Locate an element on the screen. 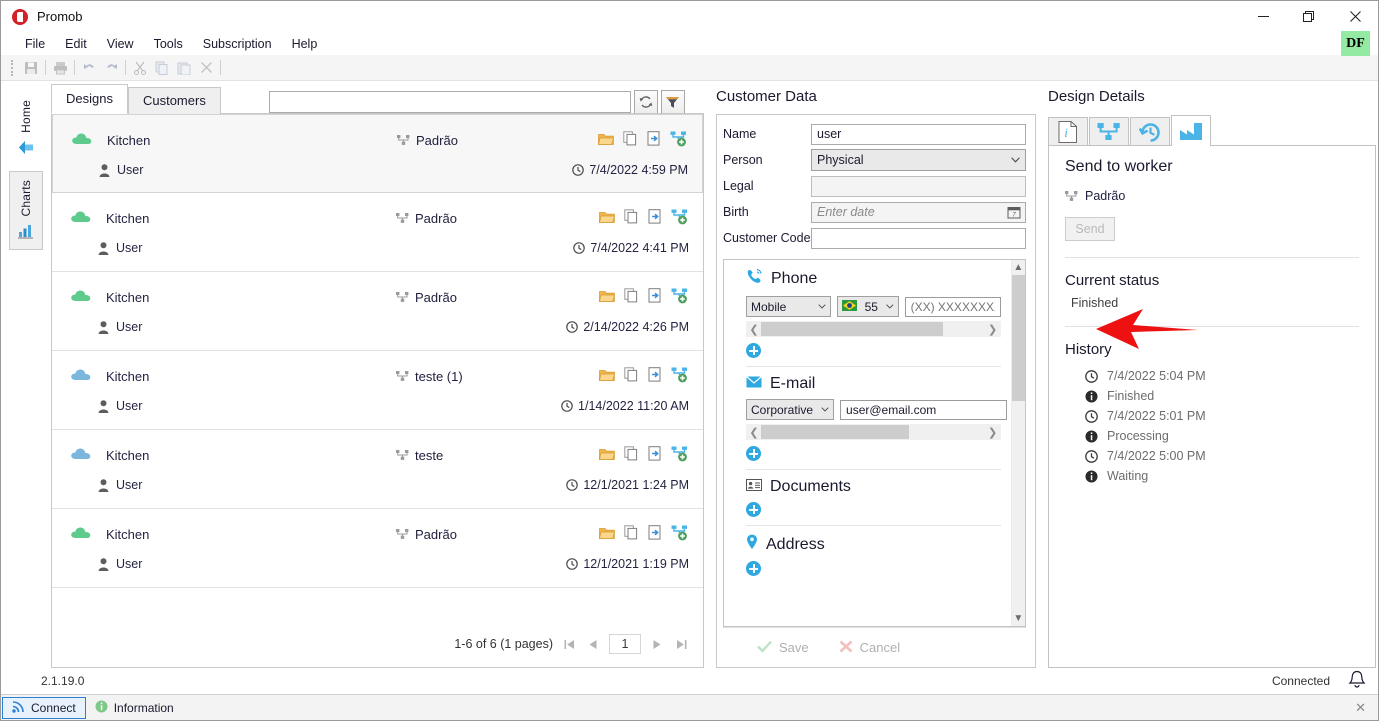 This screenshot has height=721, width=1379. table-row: Kitchen teste User 12/1/2021 1:24 PM is located at coordinates (377, 469).